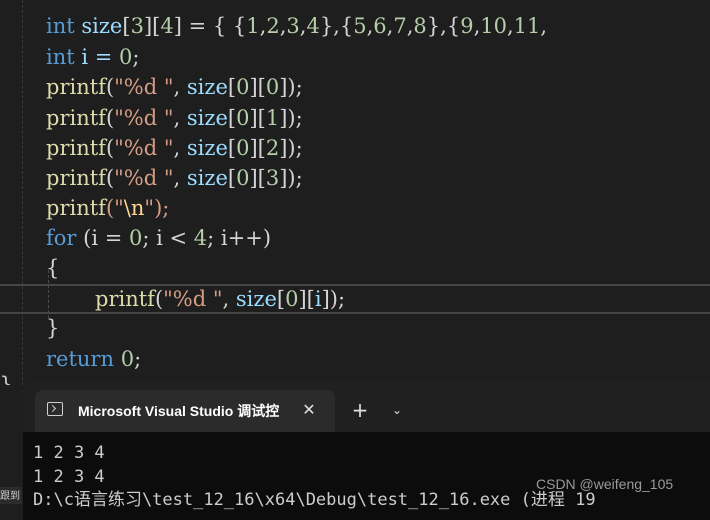 The image size is (710, 520). I want to click on punct: },{, so click(336, 26).